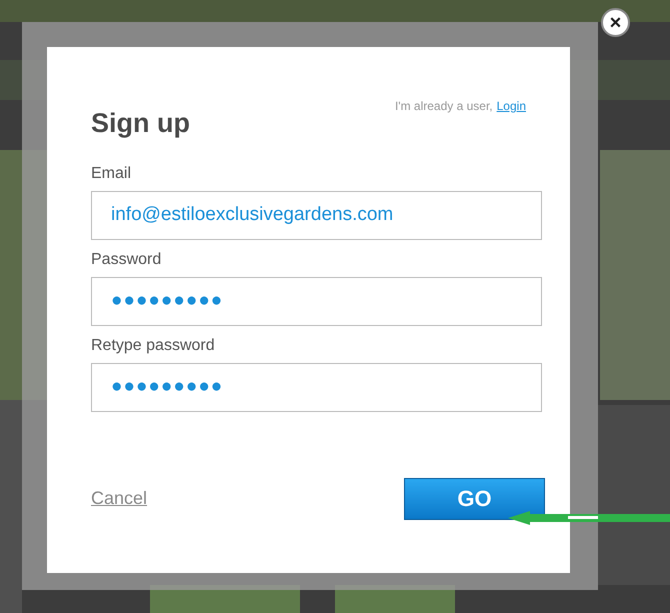 The width and height of the screenshot is (670, 613). I want to click on field-label: Email, so click(111, 174).